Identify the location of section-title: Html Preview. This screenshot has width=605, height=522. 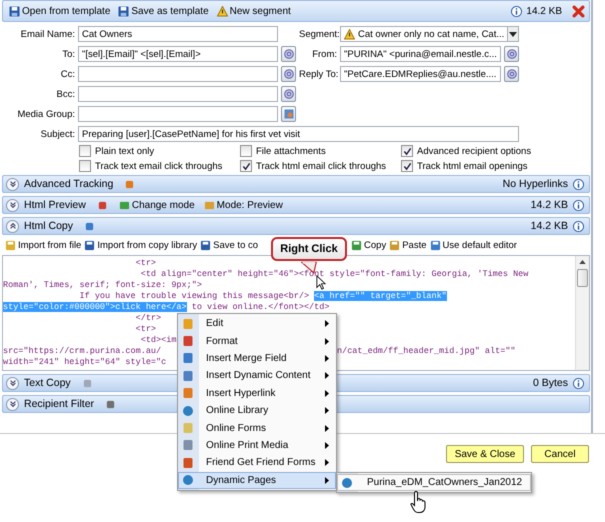
(55, 205).